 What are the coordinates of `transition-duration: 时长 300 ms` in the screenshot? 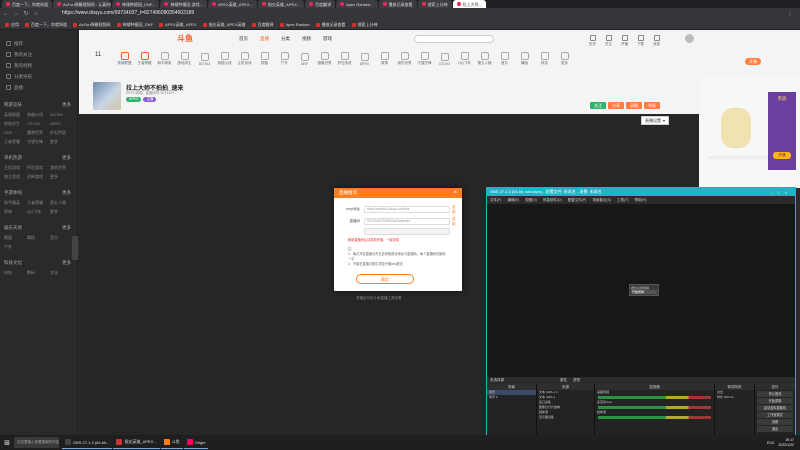 It's located at (734, 397).